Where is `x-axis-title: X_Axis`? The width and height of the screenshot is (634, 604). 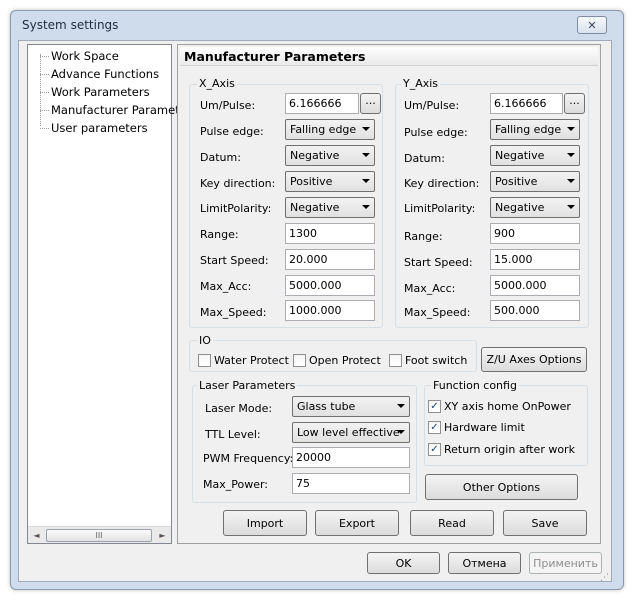
x-axis-title: X_Axis is located at coordinates (217, 83).